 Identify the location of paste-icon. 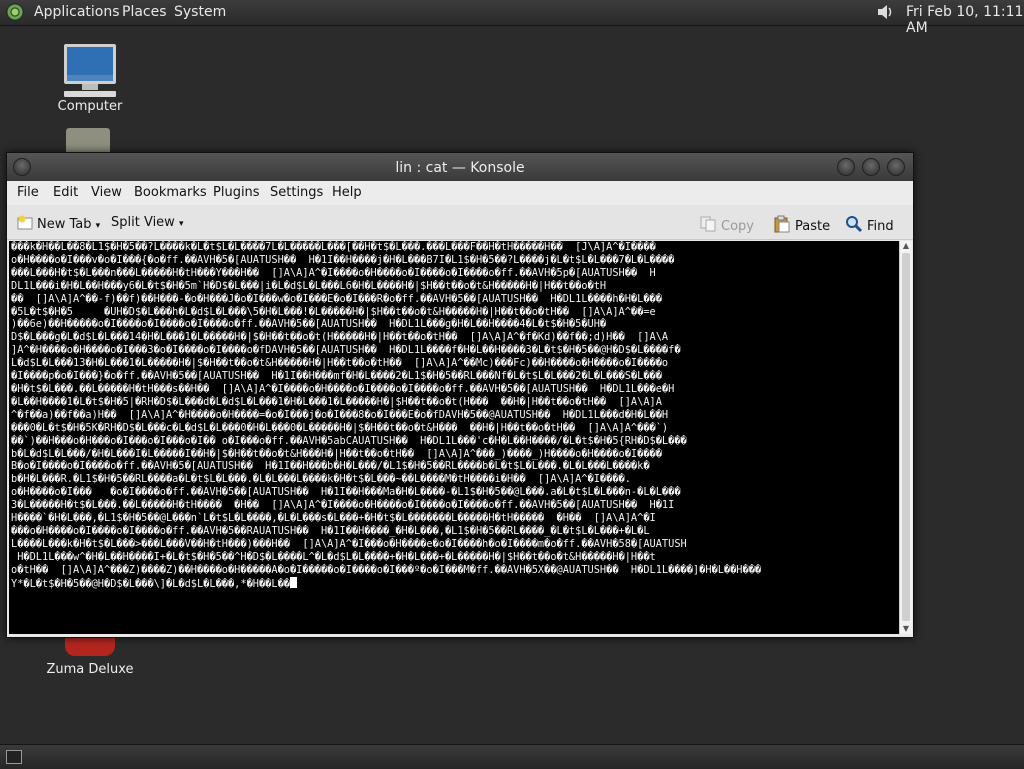
(782, 224).